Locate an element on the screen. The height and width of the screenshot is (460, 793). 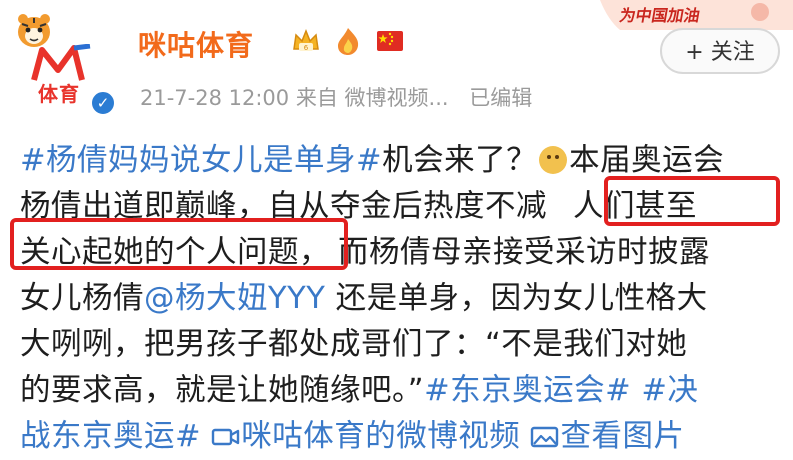
china-flag-icon is located at coordinates (390, 41).